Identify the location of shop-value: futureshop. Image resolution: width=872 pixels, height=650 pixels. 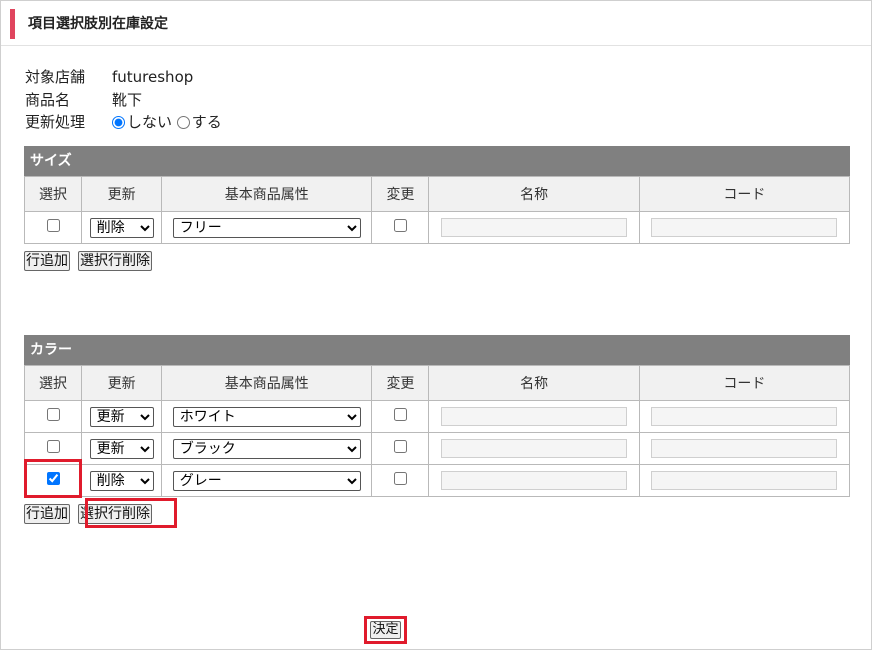
(153, 77).